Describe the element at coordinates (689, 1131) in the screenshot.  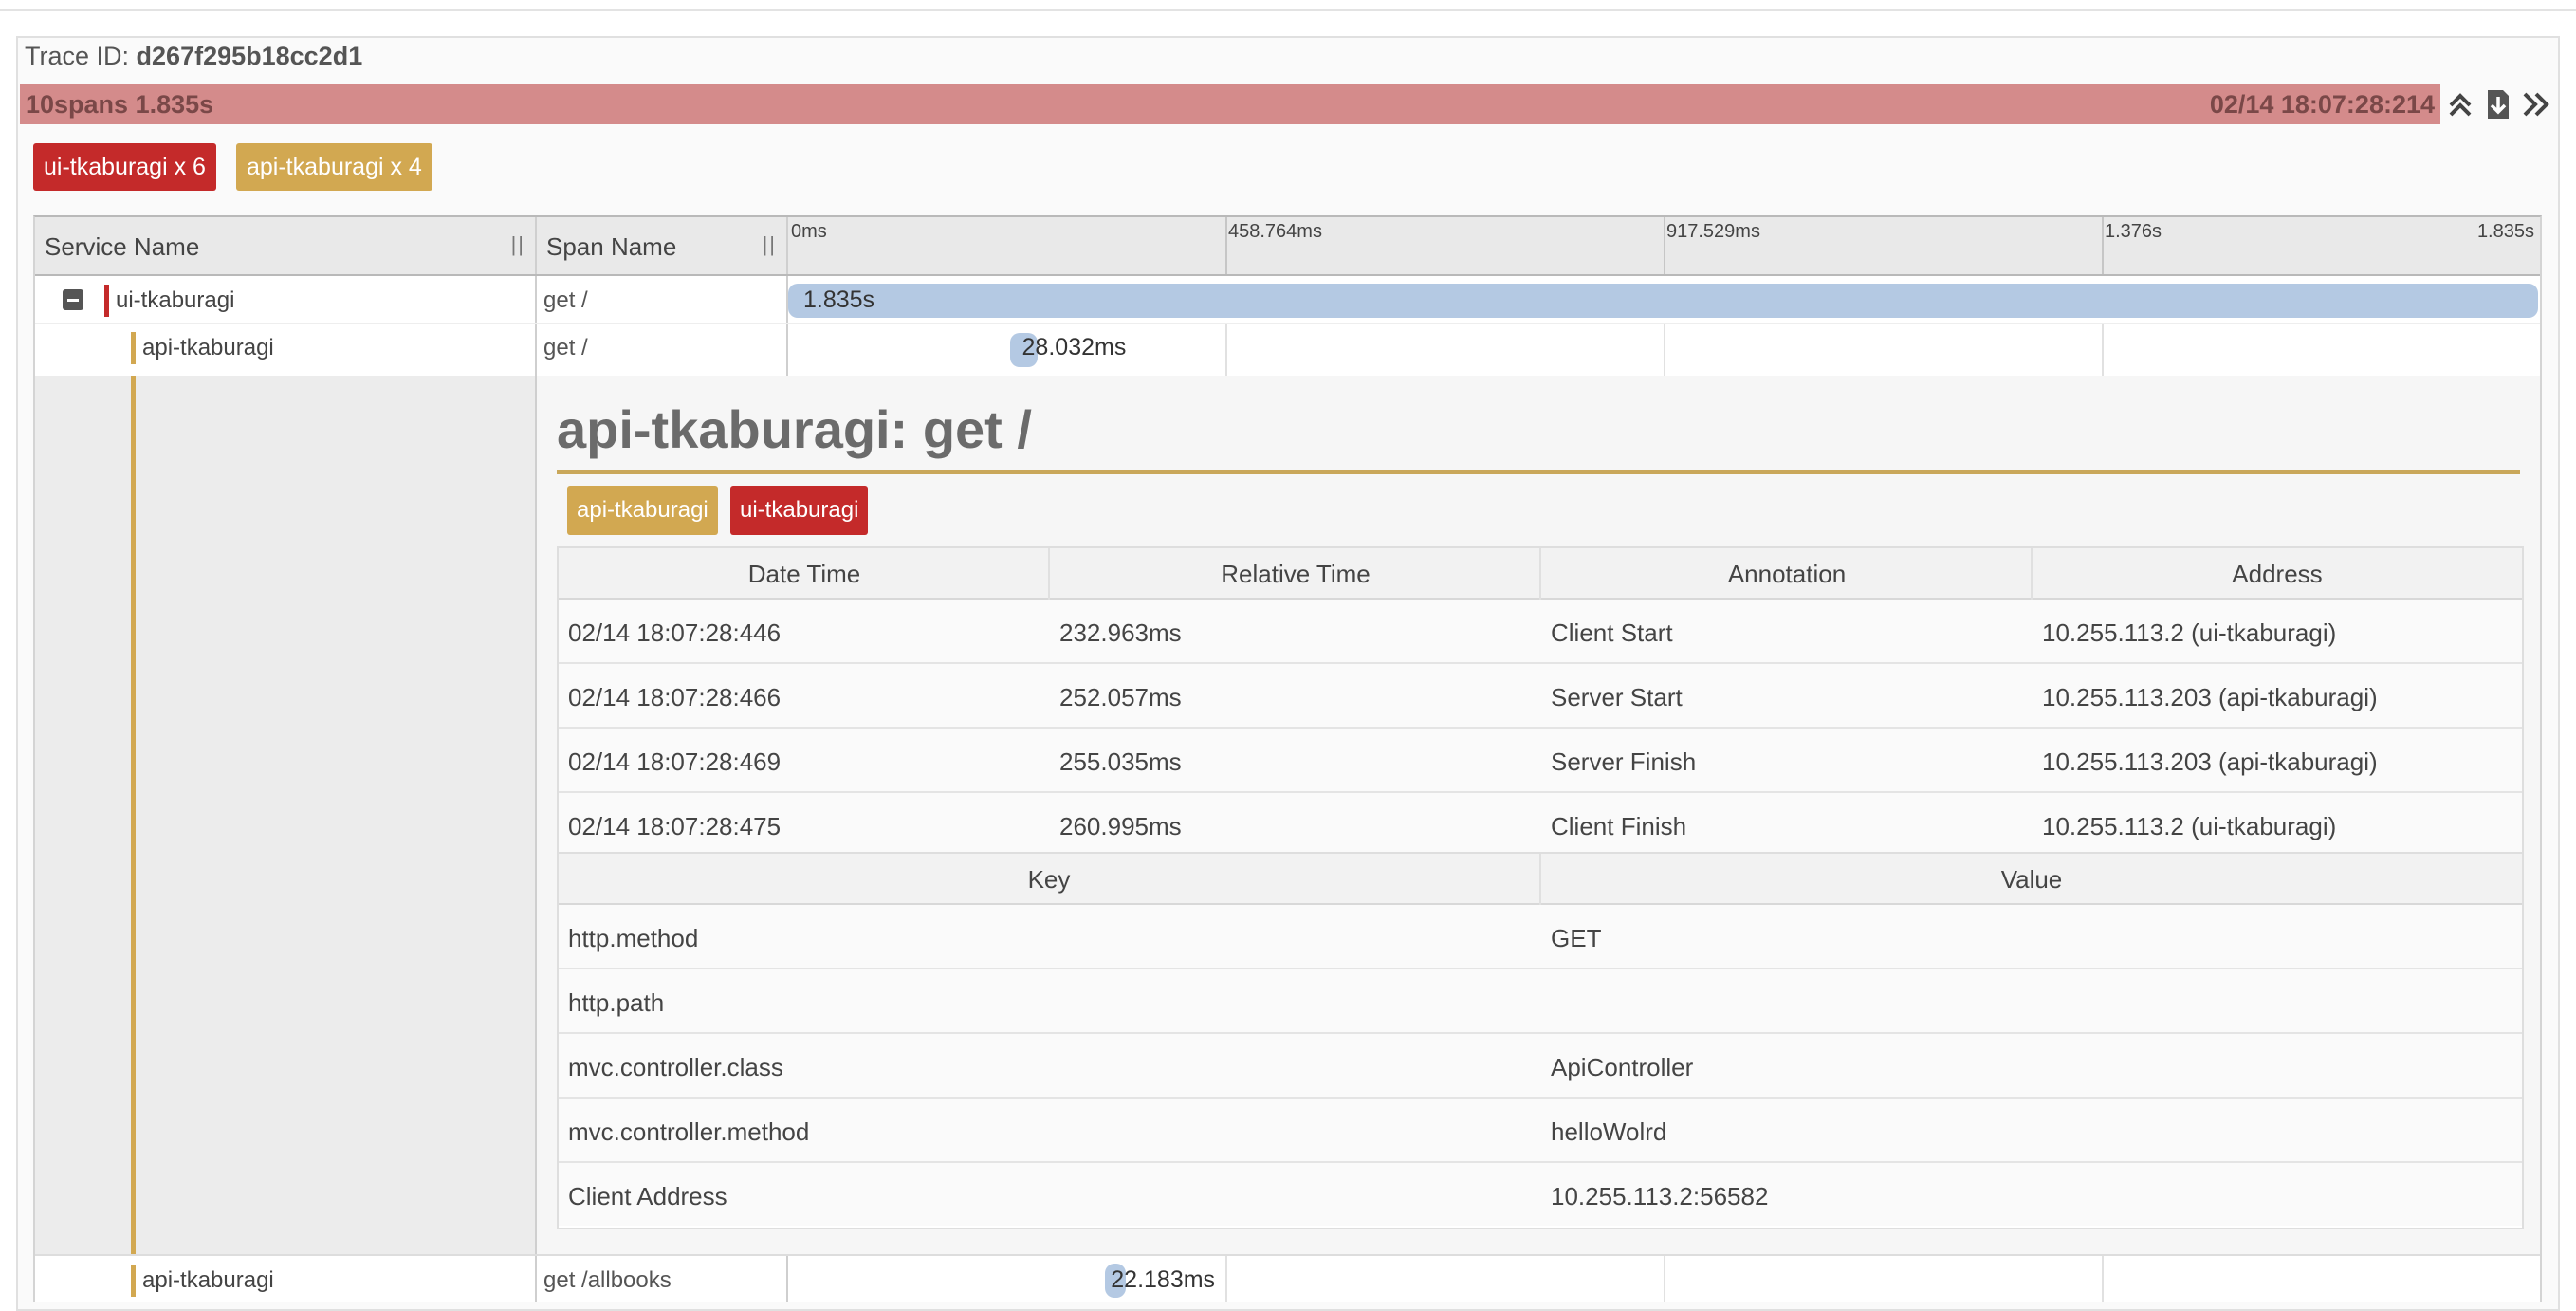
I see `tag-key: mvc.controller.method` at that location.